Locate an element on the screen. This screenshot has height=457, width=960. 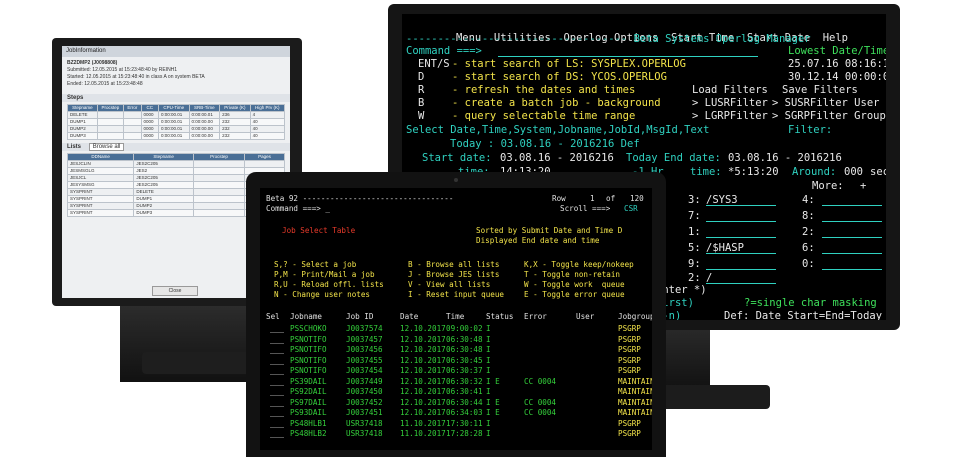
column-header: Error is located at coordinates (535, 316).